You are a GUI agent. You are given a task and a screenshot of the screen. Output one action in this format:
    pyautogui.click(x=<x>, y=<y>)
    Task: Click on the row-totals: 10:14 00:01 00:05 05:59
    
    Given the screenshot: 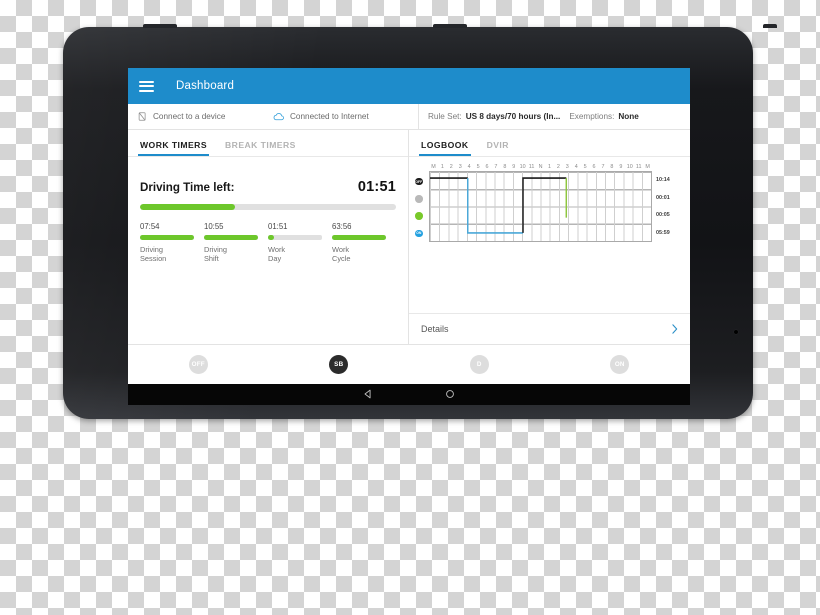 What is the action you would take?
    pyautogui.click(x=667, y=206)
    